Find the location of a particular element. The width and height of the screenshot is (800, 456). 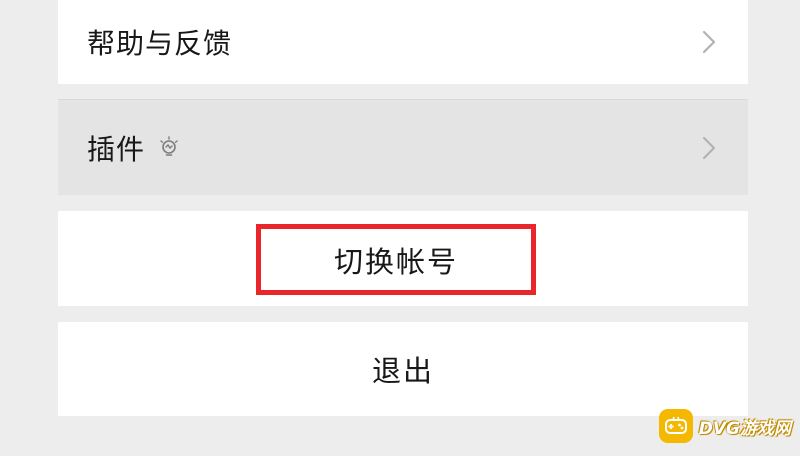

switch-account-label: 切换帐号 is located at coordinates (395, 261).